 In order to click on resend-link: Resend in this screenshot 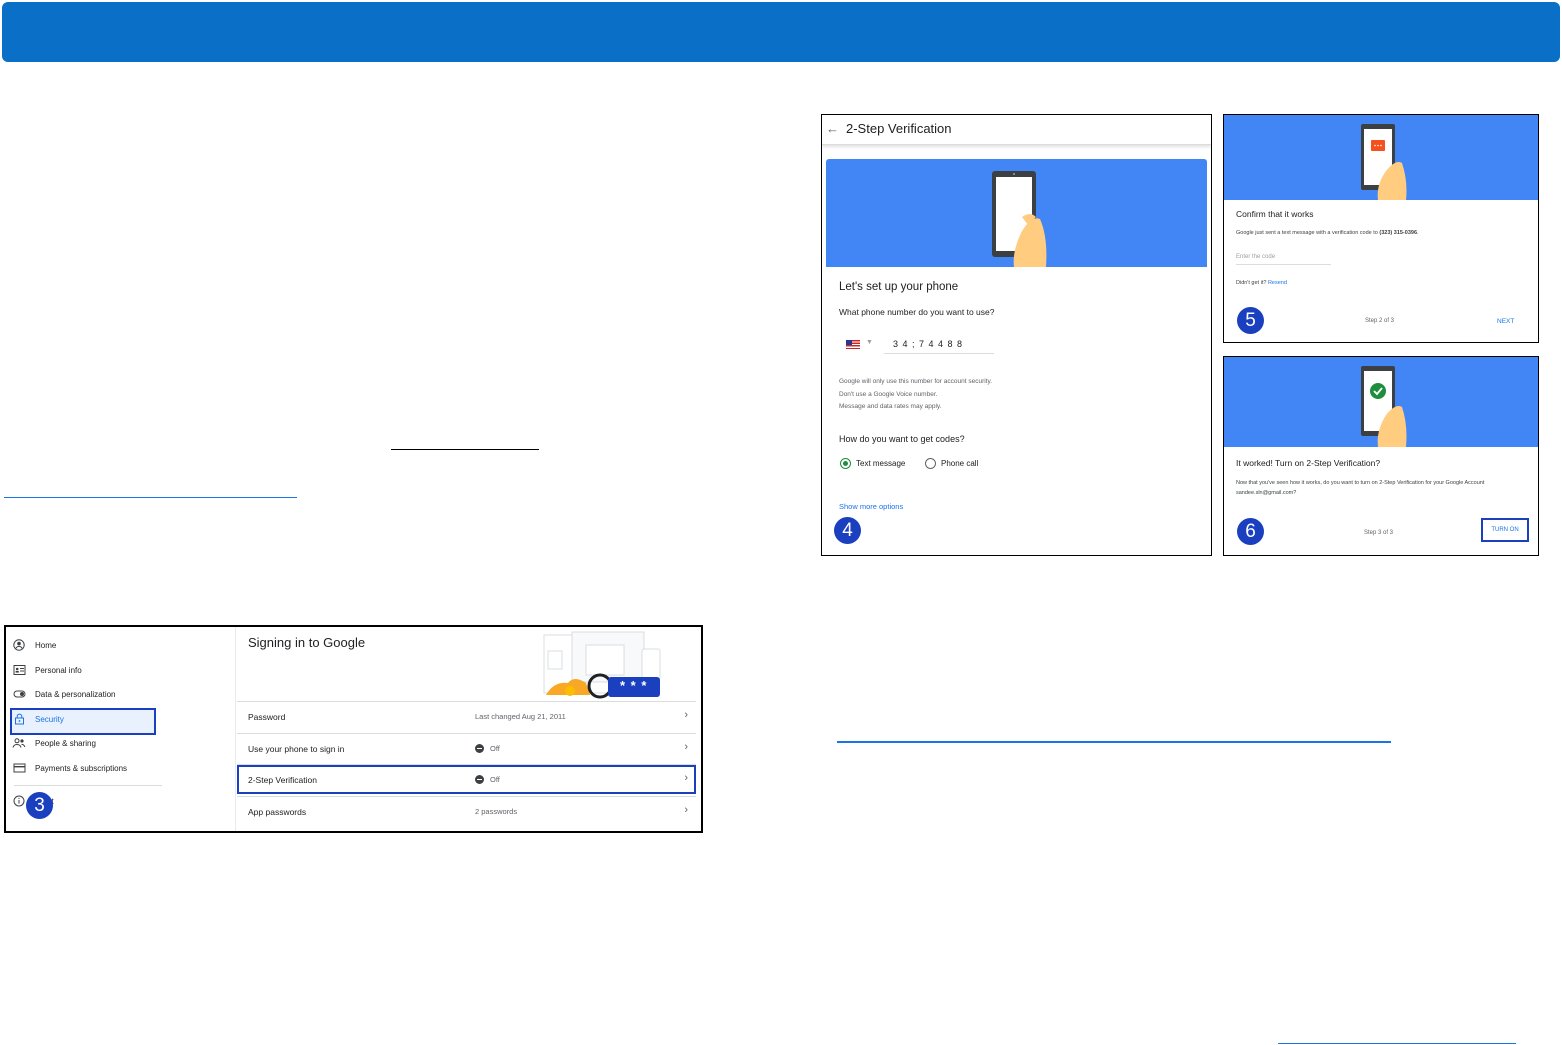, I will do `click(1277, 283)`.